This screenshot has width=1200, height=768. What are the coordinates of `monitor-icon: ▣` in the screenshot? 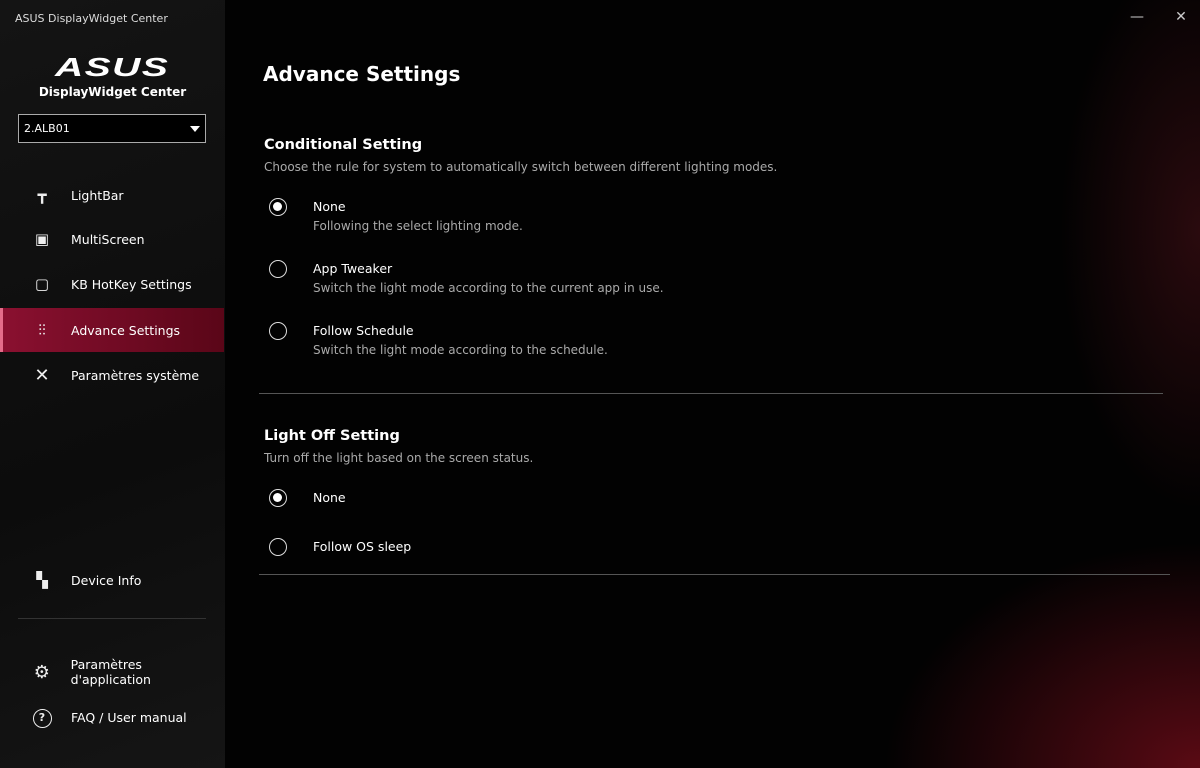 It's located at (42, 239).